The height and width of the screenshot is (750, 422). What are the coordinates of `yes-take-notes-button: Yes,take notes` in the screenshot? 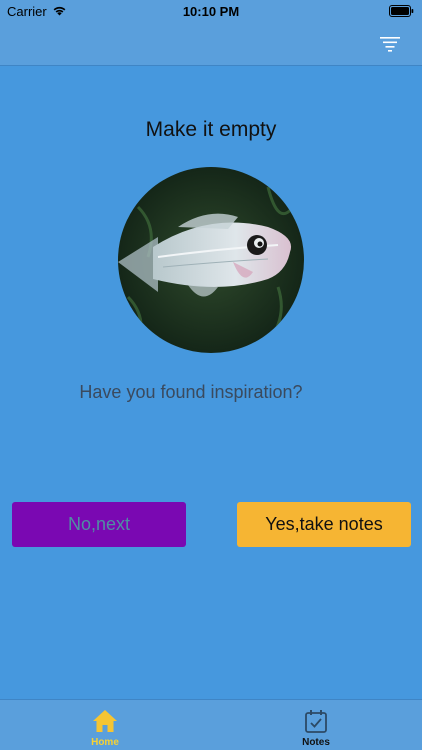 It's located at (324, 524).